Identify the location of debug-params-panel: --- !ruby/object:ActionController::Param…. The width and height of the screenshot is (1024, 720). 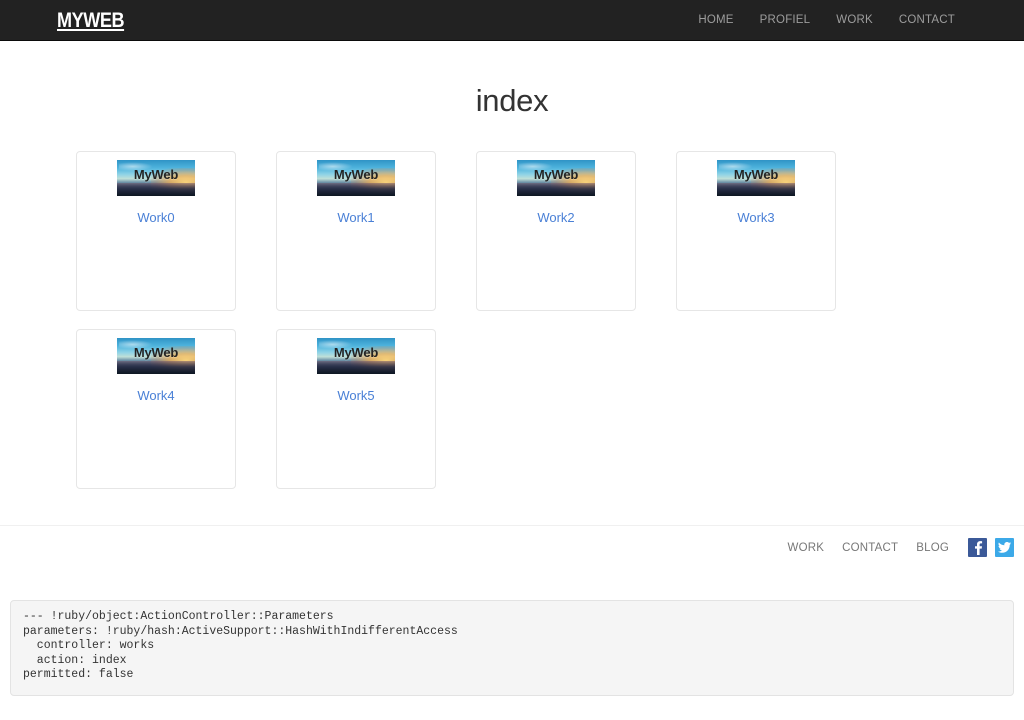
(512, 648).